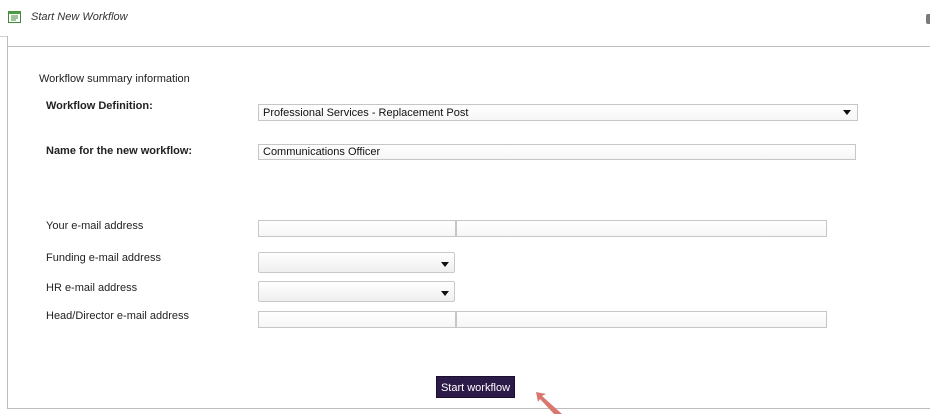 This screenshot has height=414, width=930. I want to click on workflow-definition-select: Professional Services - Replacement Post, so click(558, 112).